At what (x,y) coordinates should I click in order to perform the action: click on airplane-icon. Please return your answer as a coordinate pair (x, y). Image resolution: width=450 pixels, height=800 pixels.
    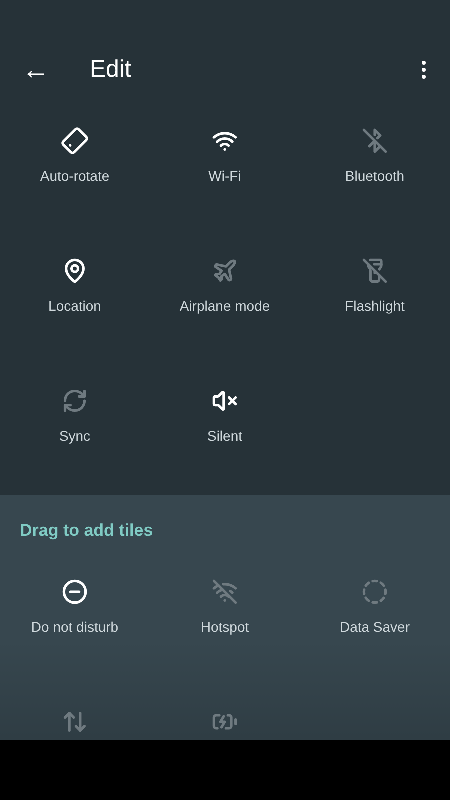
    Looking at the image, I should click on (225, 271).